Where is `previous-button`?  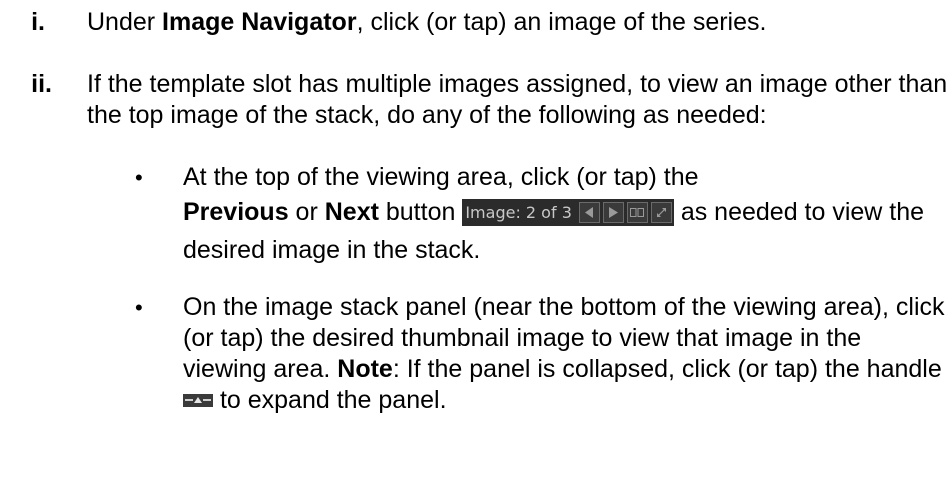 previous-button is located at coordinates (589, 212).